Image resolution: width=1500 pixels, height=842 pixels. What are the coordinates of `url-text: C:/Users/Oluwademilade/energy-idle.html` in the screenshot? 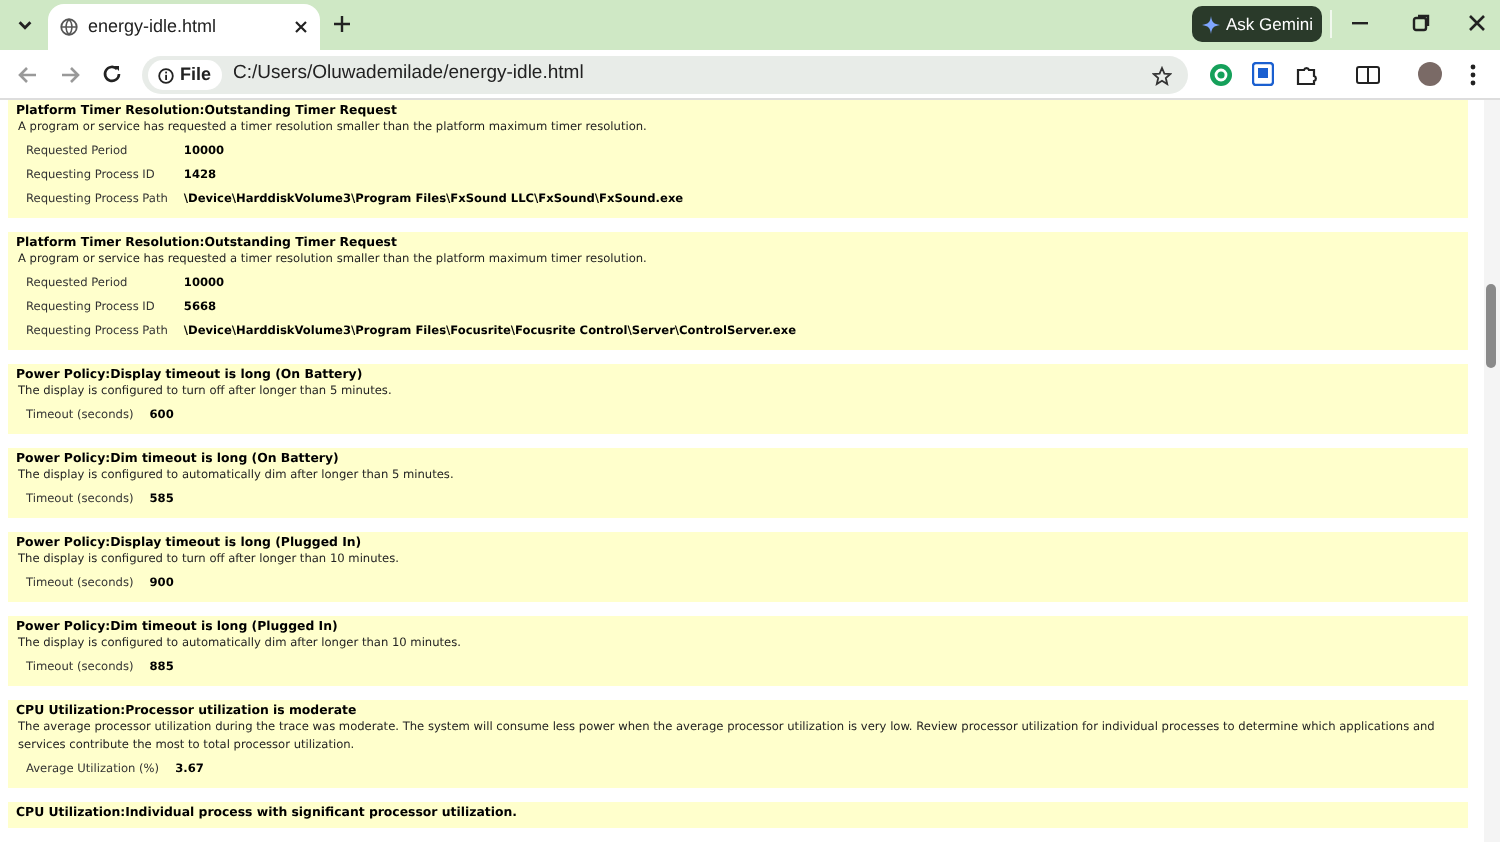 It's located at (408, 74).